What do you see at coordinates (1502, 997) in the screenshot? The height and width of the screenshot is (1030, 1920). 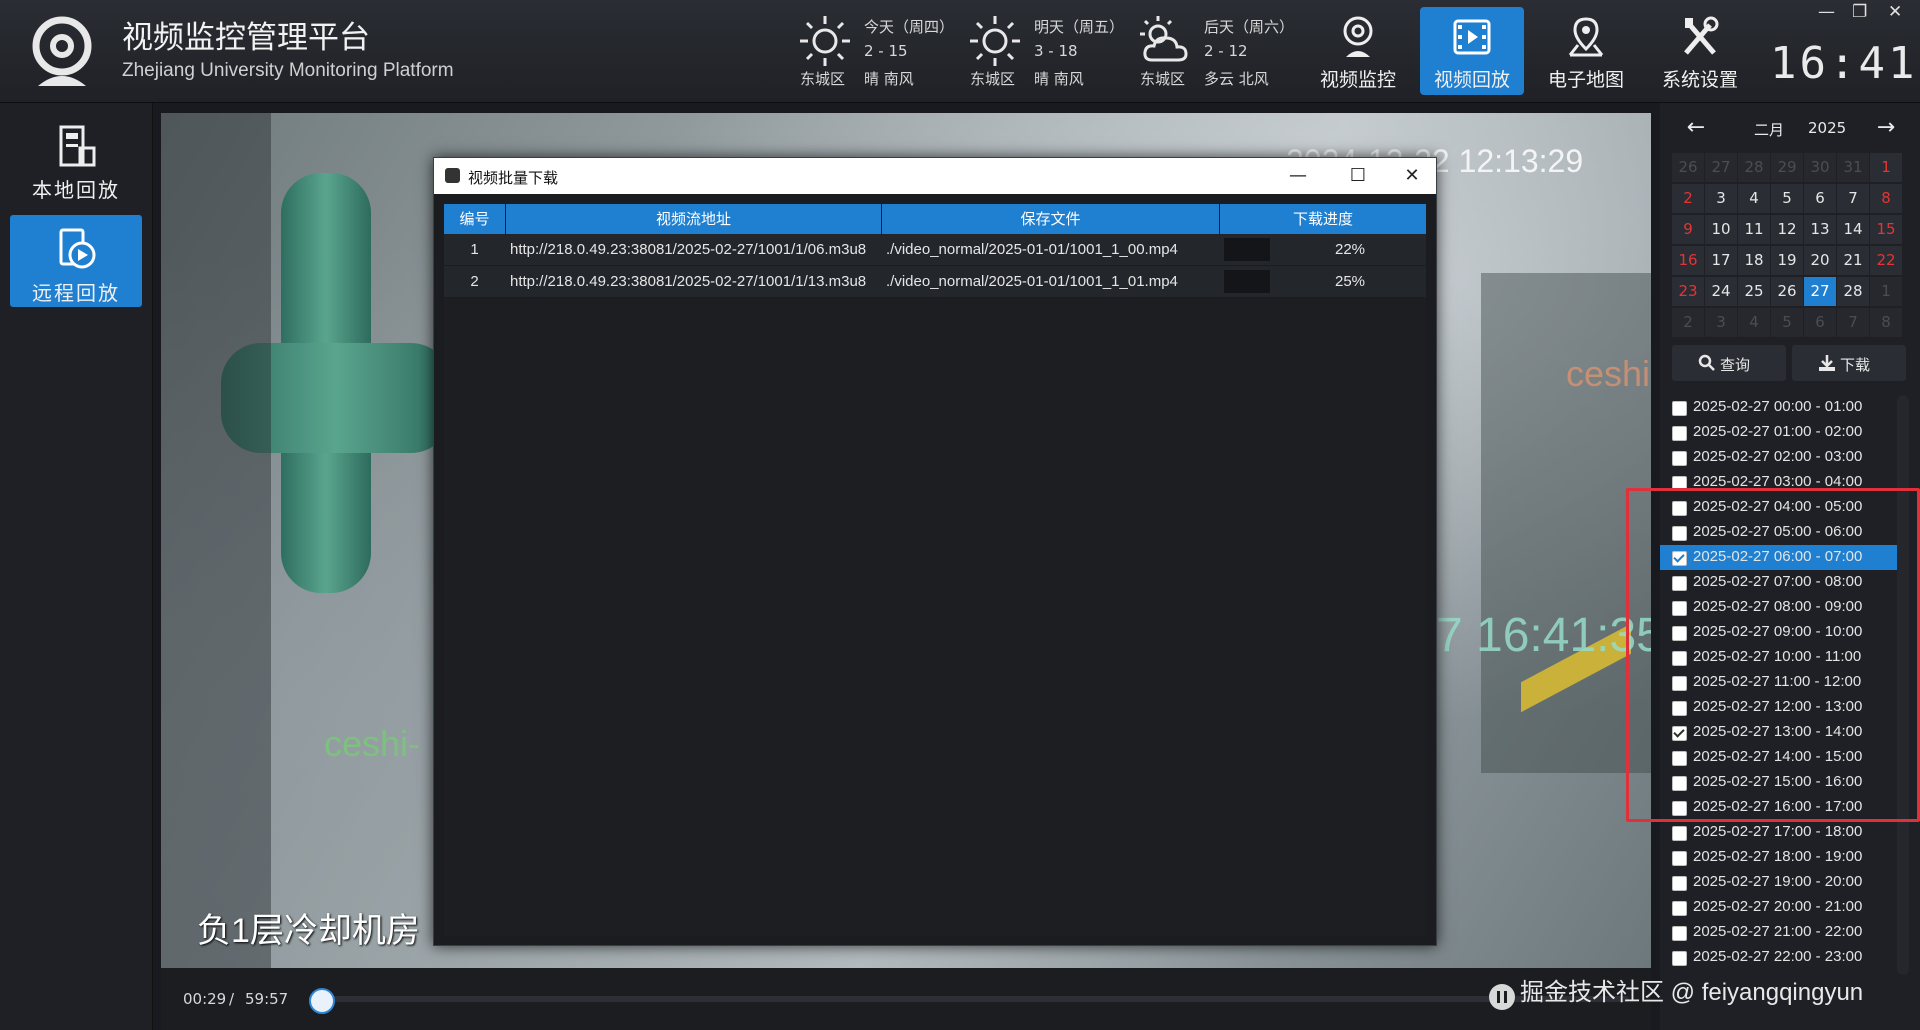 I see `pause-icon` at bounding box center [1502, 997].